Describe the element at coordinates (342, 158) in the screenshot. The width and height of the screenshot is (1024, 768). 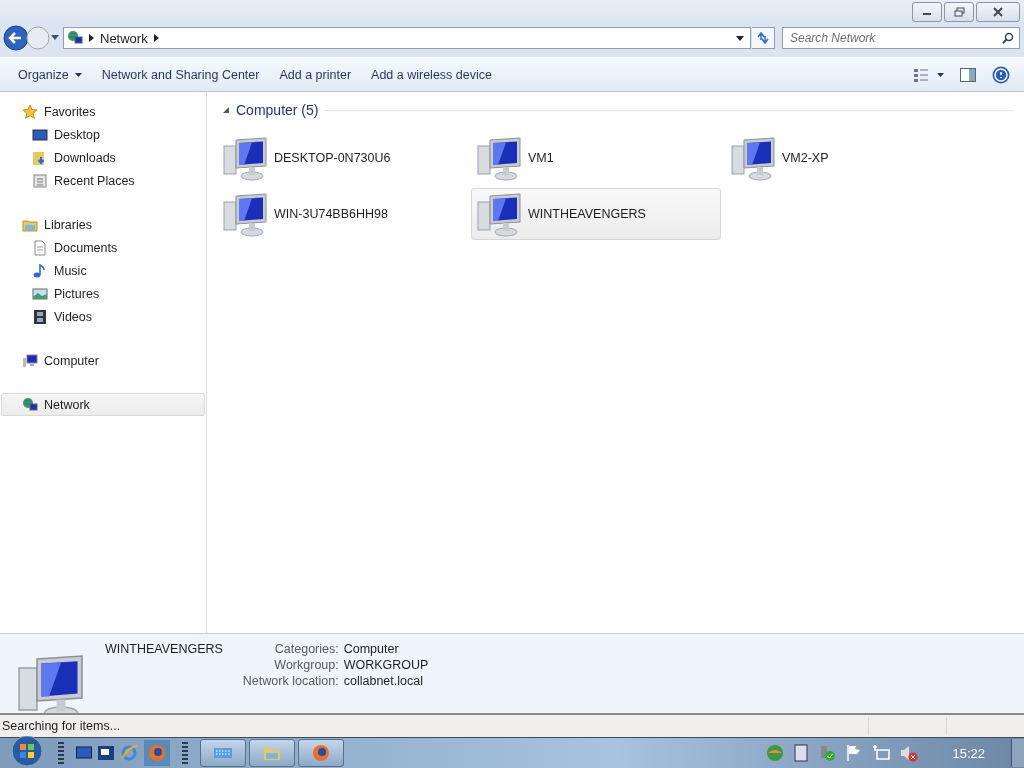
I see `device-tile: DESKTOP-0N730U6` at that location.